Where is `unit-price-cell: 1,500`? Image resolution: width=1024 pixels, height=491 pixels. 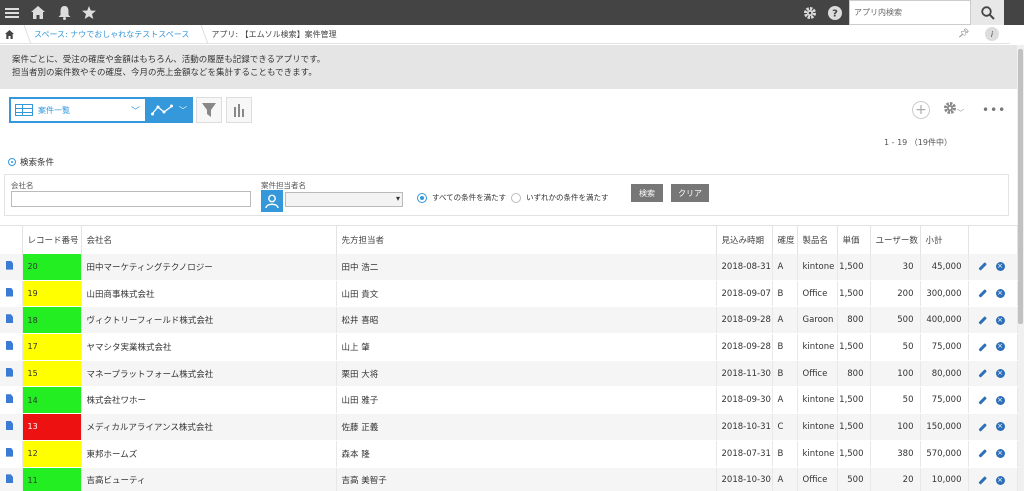 unit-price-cell: 1,500 is located at coordinates (854, 427).